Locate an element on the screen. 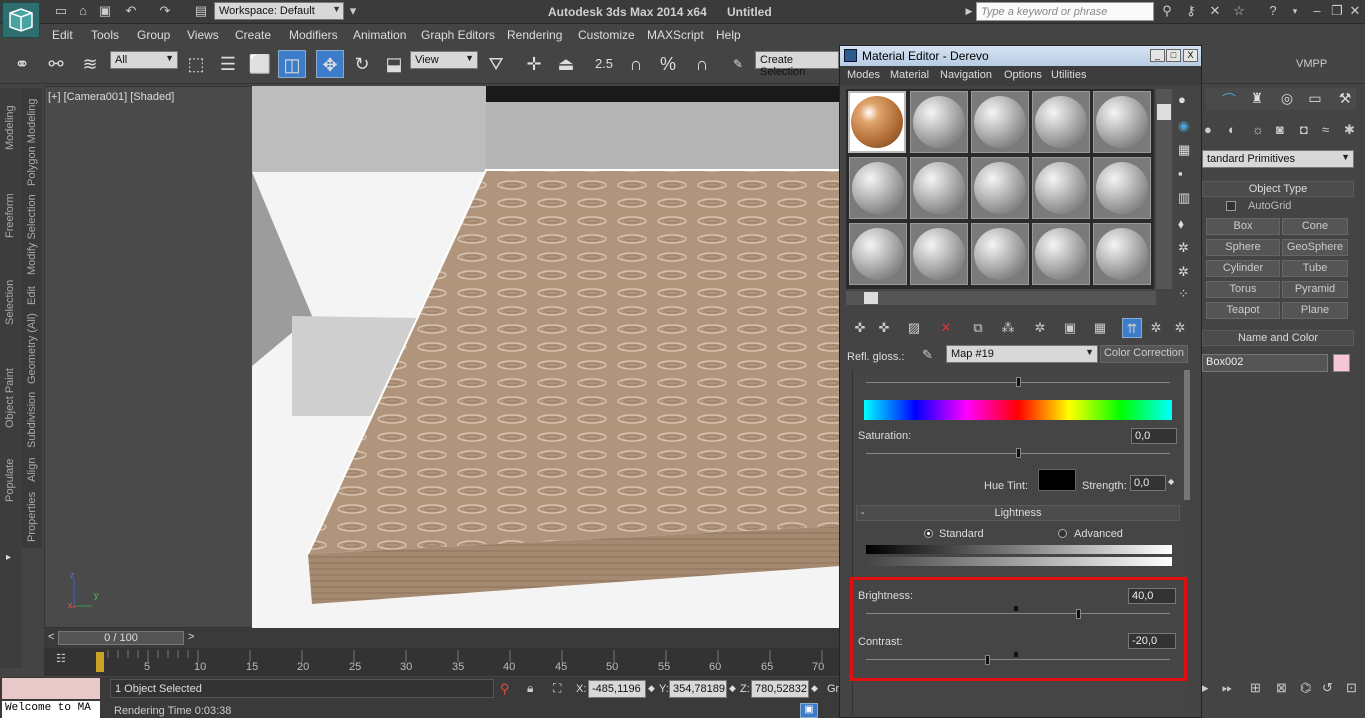 This screenshot has width=1365, height=718. put-to-library-icon: ⁂ is located at coordinates (1008, 328).